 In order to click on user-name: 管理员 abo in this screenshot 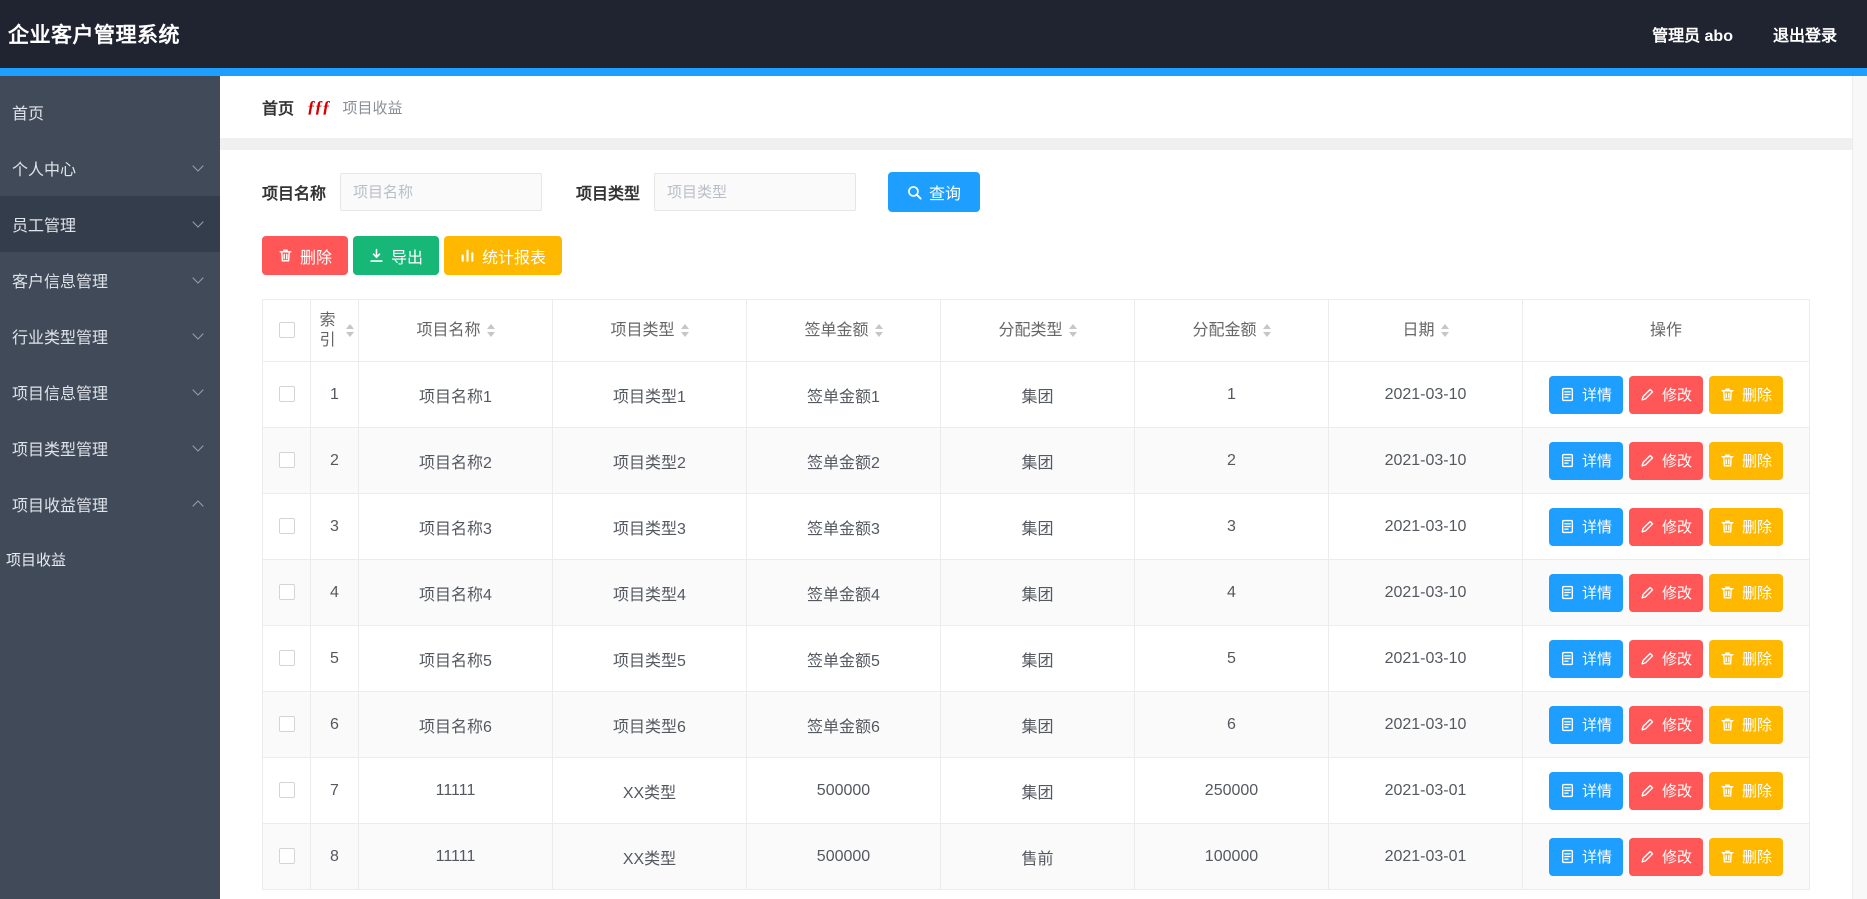, I will do `click(1692, 34)`.